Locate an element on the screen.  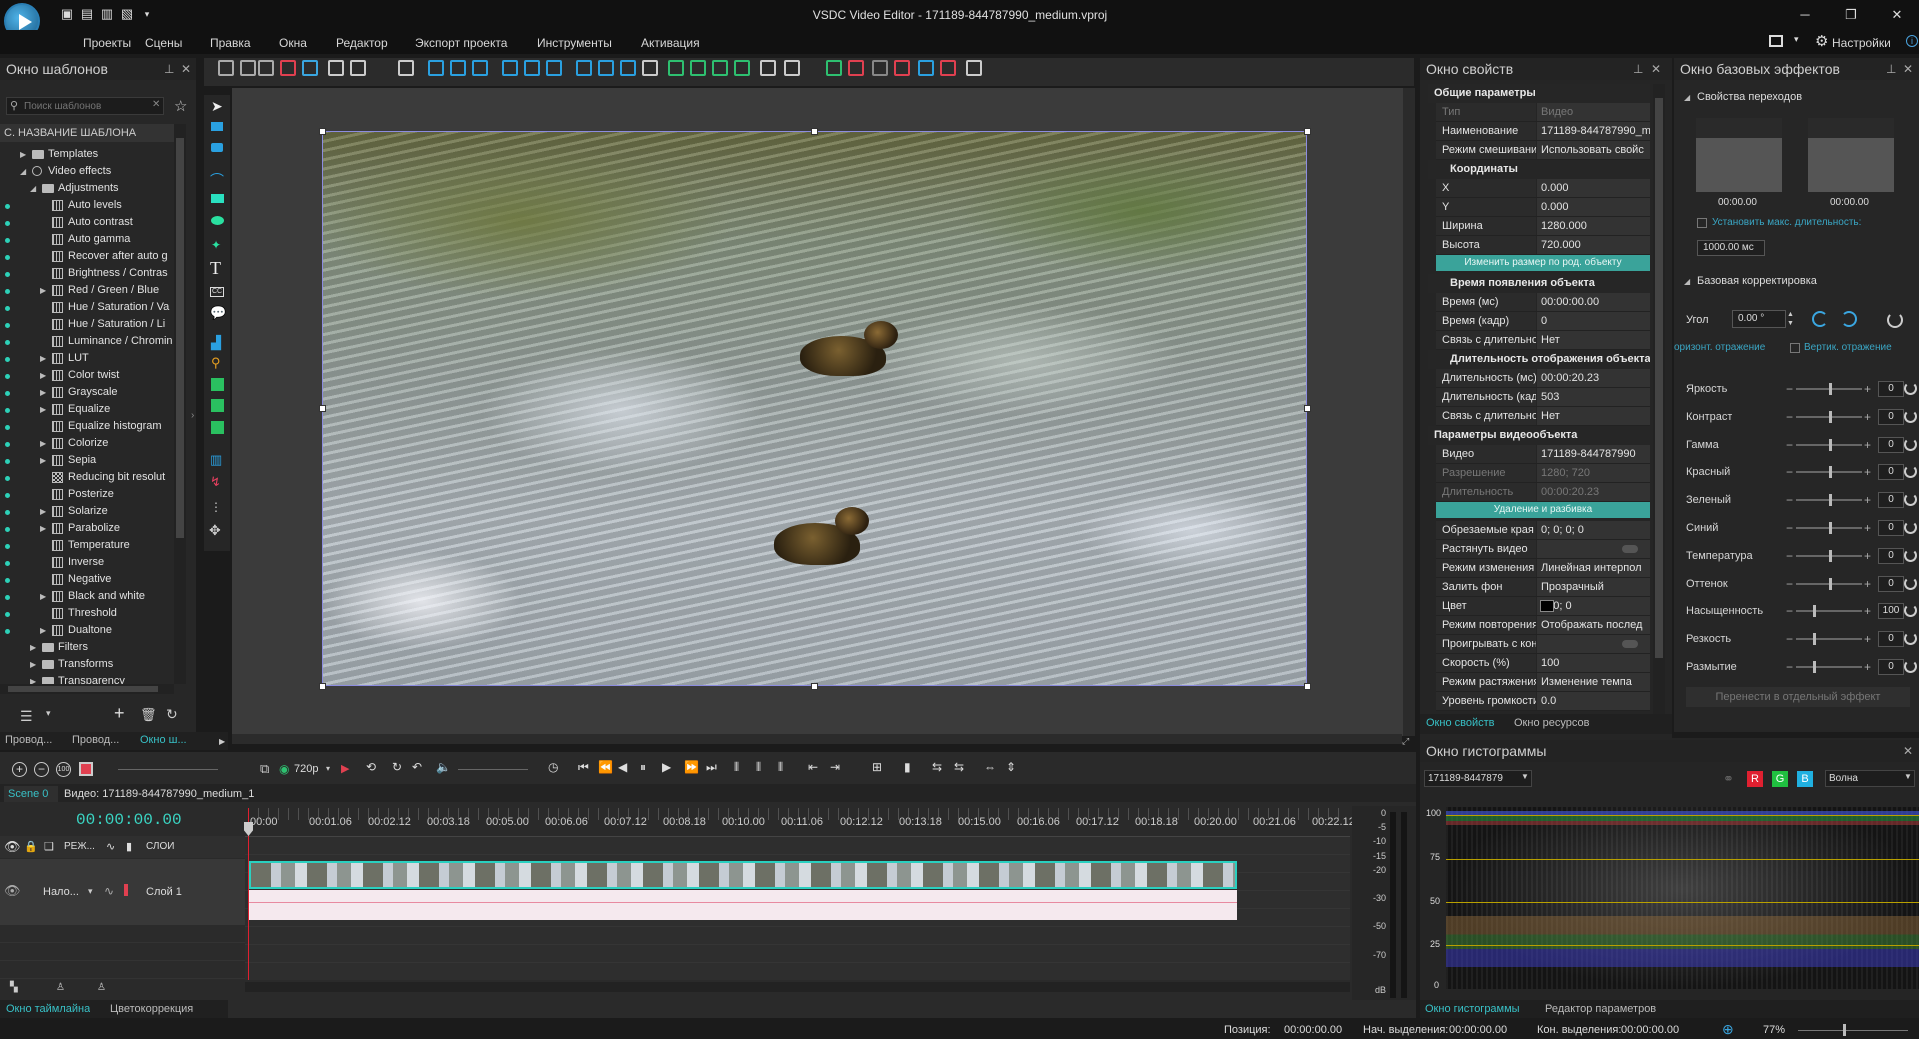
save-icon: ▥ is located at coordinates (107, 14).